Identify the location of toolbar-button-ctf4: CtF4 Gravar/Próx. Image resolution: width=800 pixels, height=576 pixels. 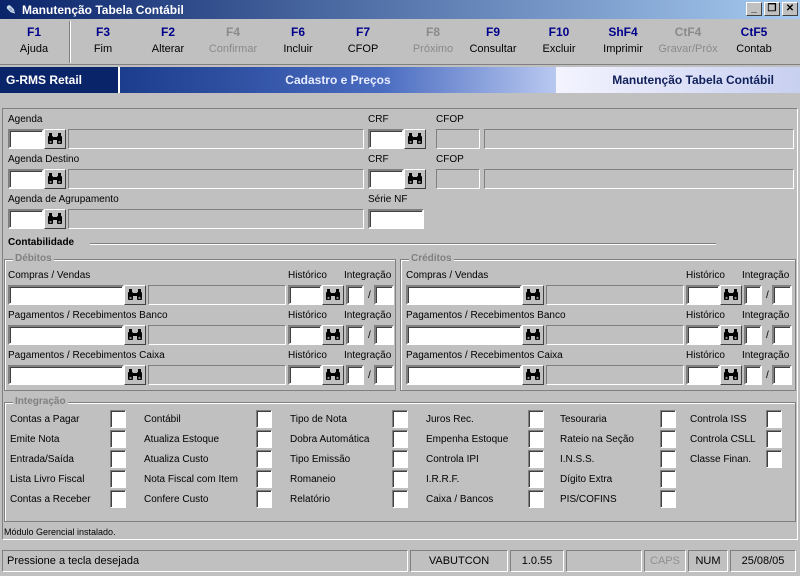
(688, 40).